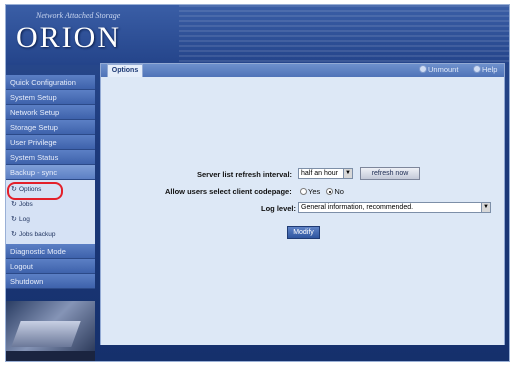  I want to click on decorative-device-image, so click(50, 331).